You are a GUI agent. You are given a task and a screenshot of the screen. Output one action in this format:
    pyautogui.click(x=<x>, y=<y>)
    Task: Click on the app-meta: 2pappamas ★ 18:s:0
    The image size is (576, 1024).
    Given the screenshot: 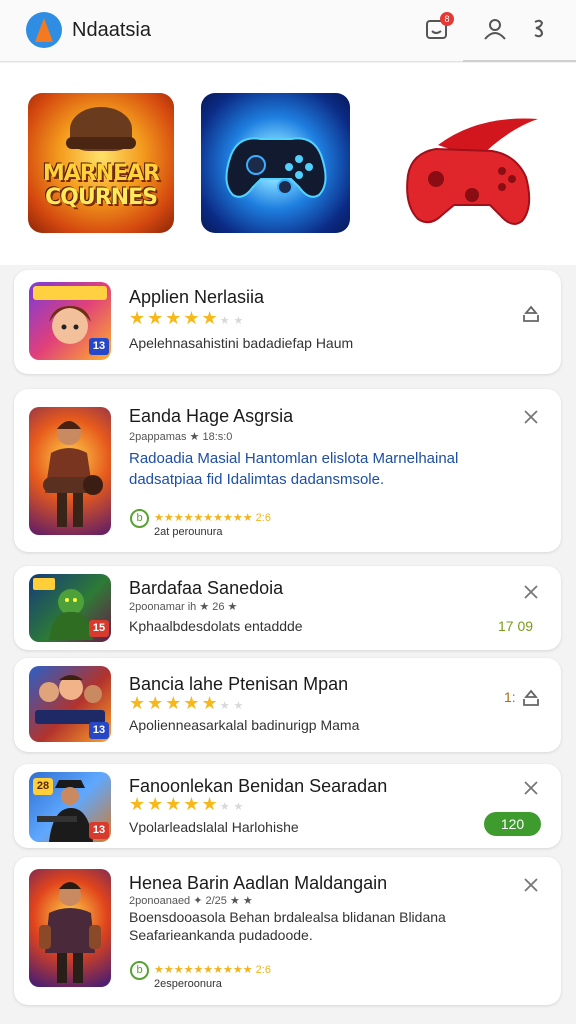 What is the action you would take?
    pyautogui.click(x=181, y=437)
    